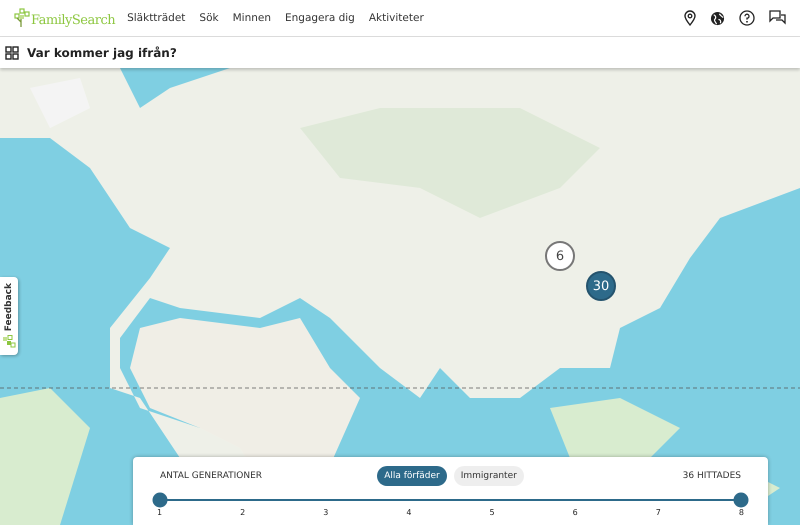  I want to click on tick-label: 1, so click(159, 512).